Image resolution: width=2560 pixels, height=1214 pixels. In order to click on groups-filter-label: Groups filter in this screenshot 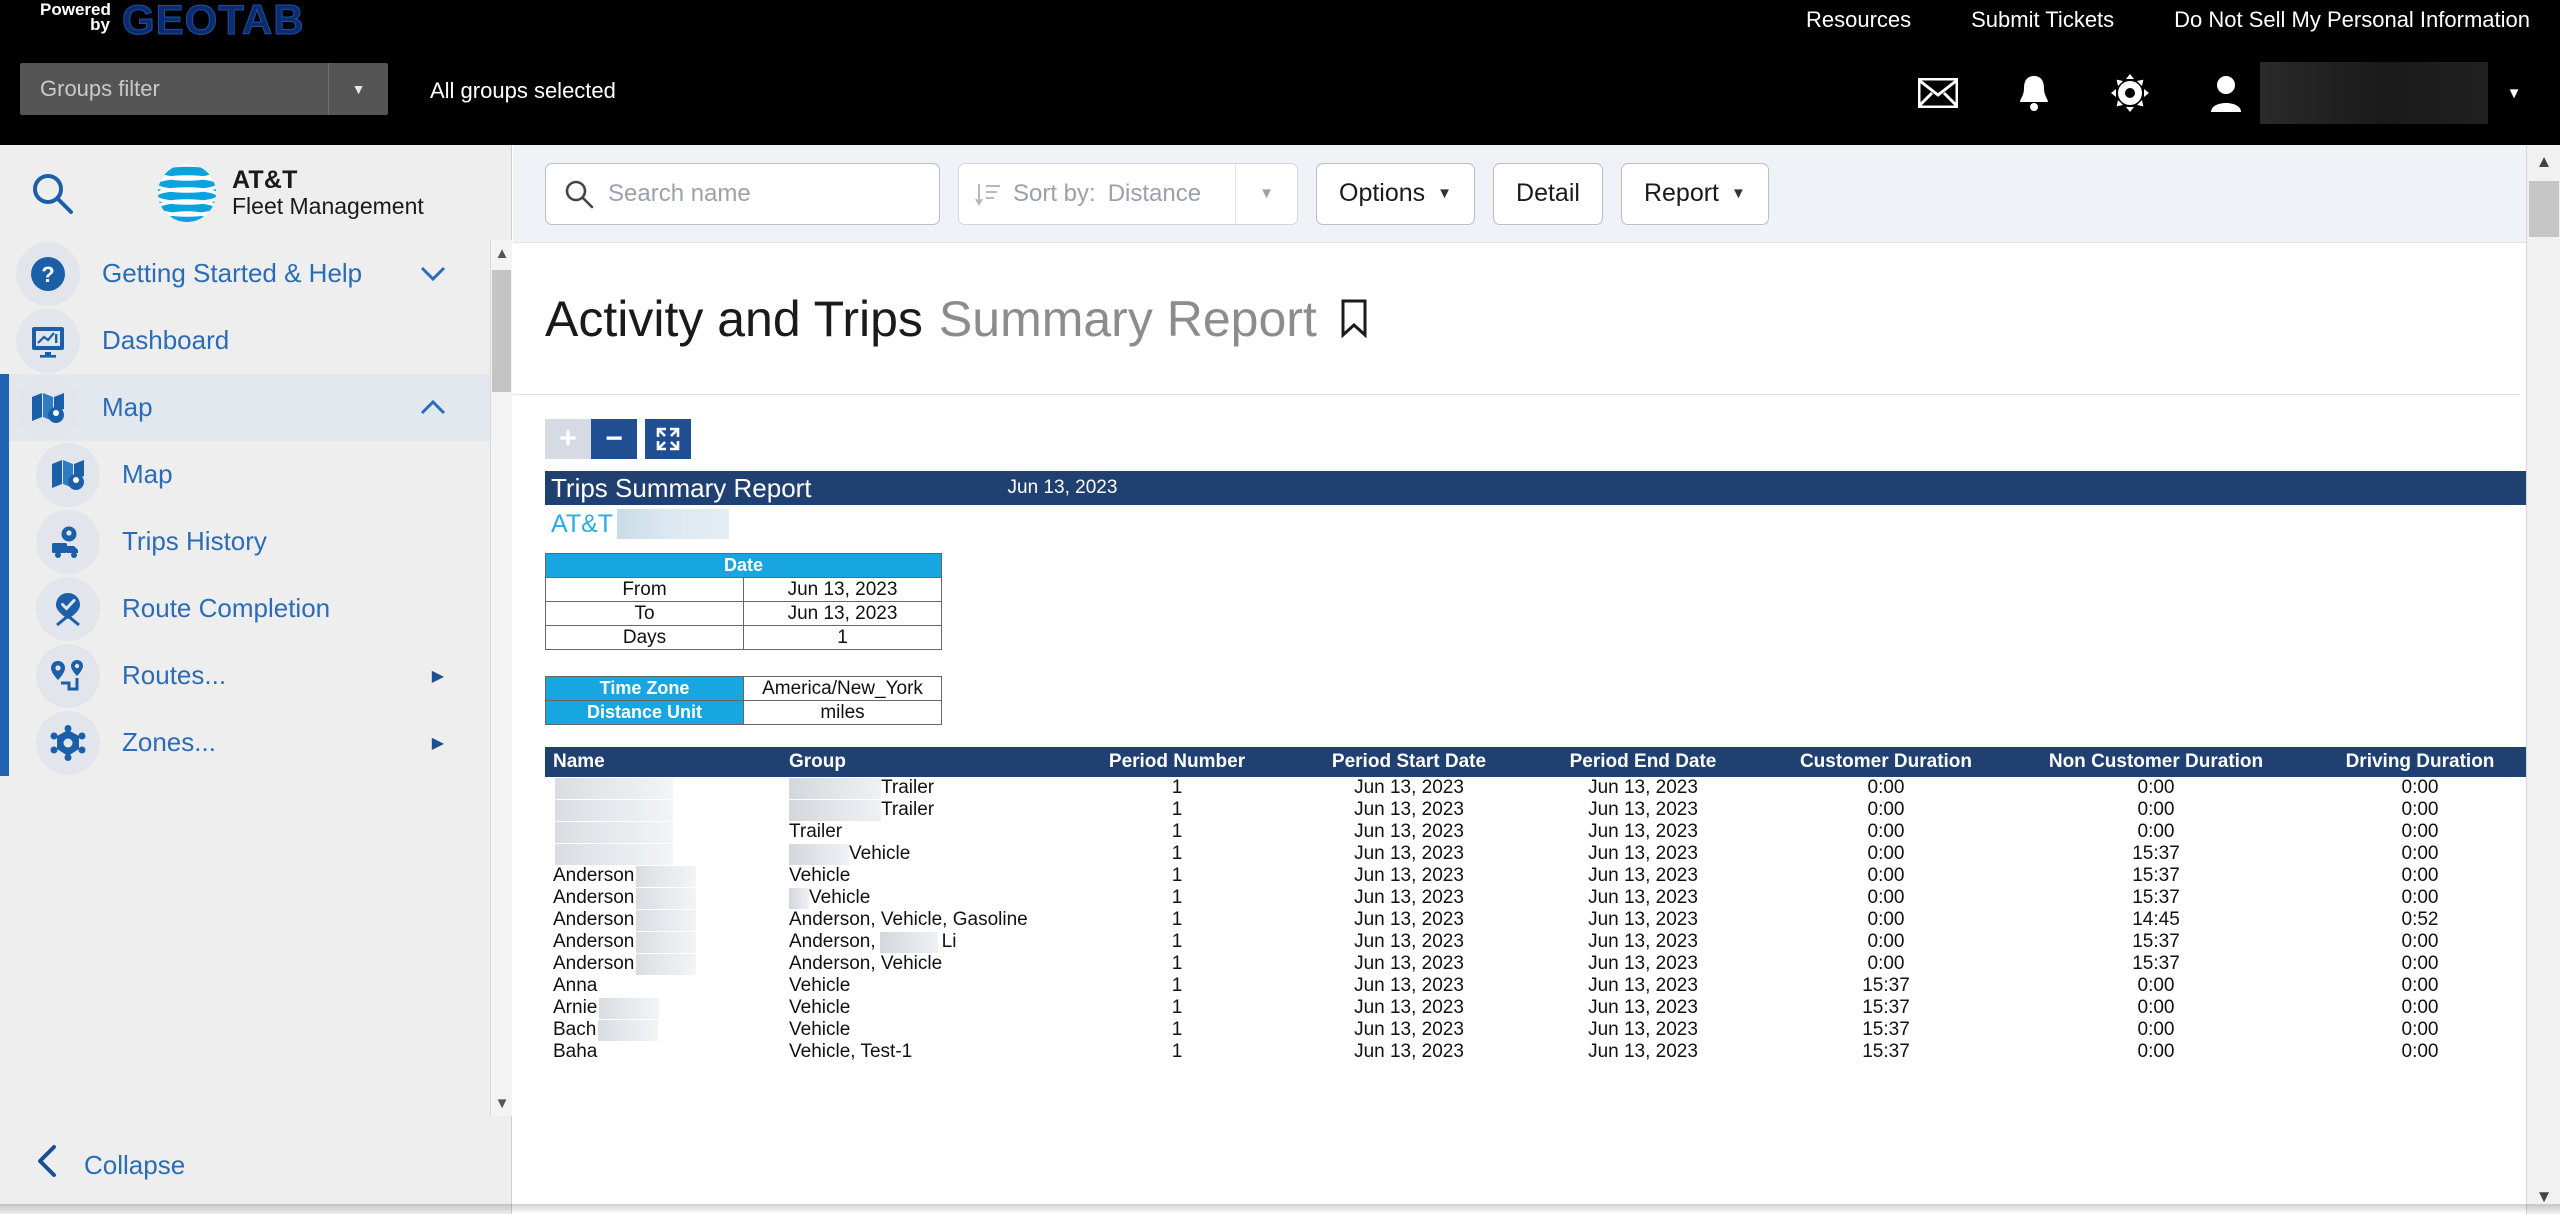, I will do `click(100, 88)`.